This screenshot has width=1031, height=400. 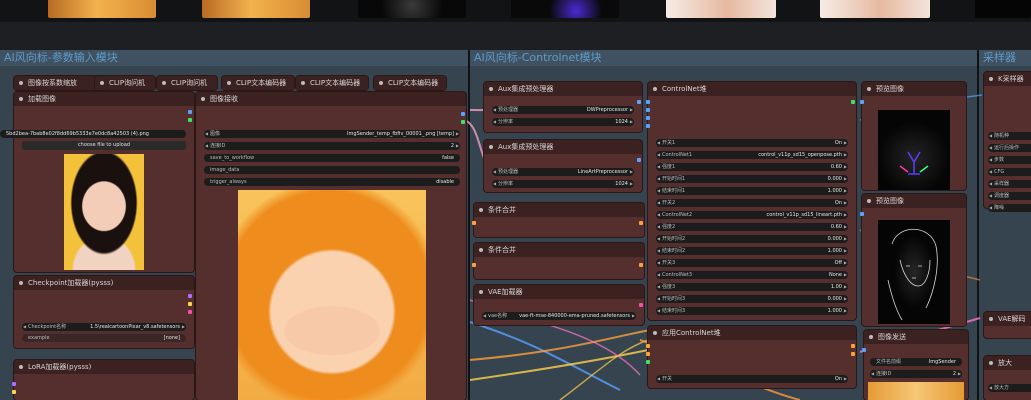 I want to click on upscale-method: 放大方, so click(x=1009, y=388).